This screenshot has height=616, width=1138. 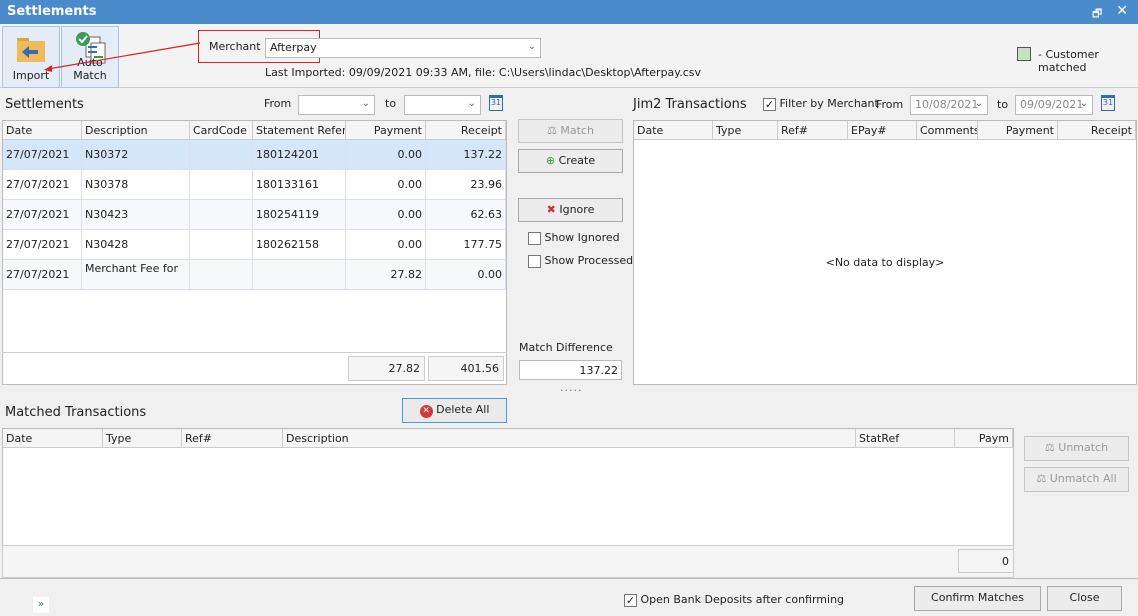 What do you see at coordinates (221, 130) in the screenshot?
I see `column-header: CardCode` at bounding box center [221, 130].